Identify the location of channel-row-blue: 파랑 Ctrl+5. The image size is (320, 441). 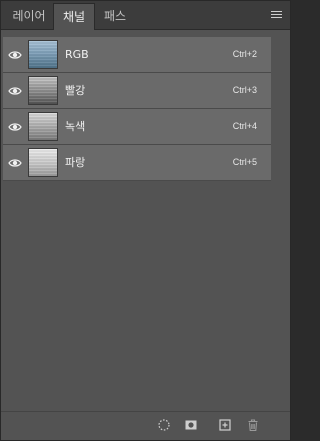
(137, 163).